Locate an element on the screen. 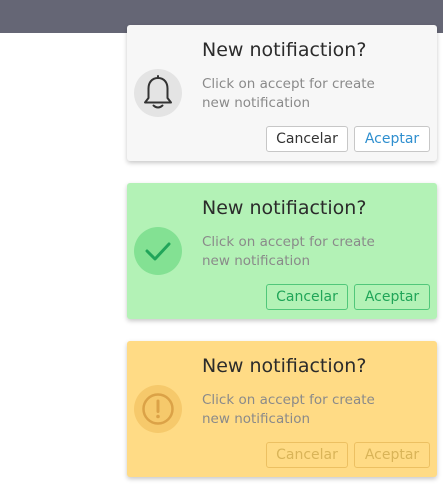 This screenshot has width=443, height=489. check-icon is located at coordinates (158, 251).